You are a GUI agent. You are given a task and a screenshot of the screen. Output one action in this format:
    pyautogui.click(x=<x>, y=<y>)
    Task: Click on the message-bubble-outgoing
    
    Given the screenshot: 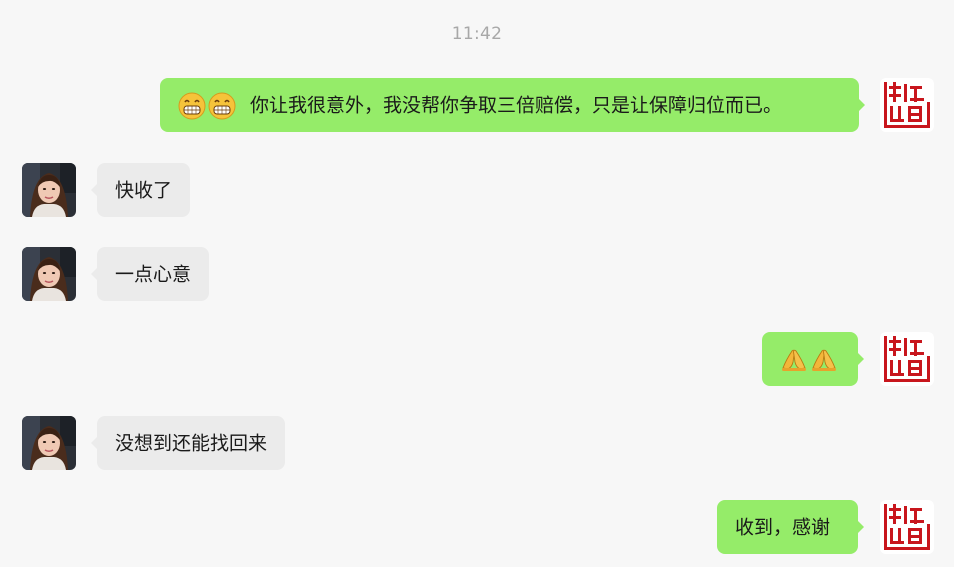 What is the action you would take?
    pyautogui.click(x=813, y=359)
    